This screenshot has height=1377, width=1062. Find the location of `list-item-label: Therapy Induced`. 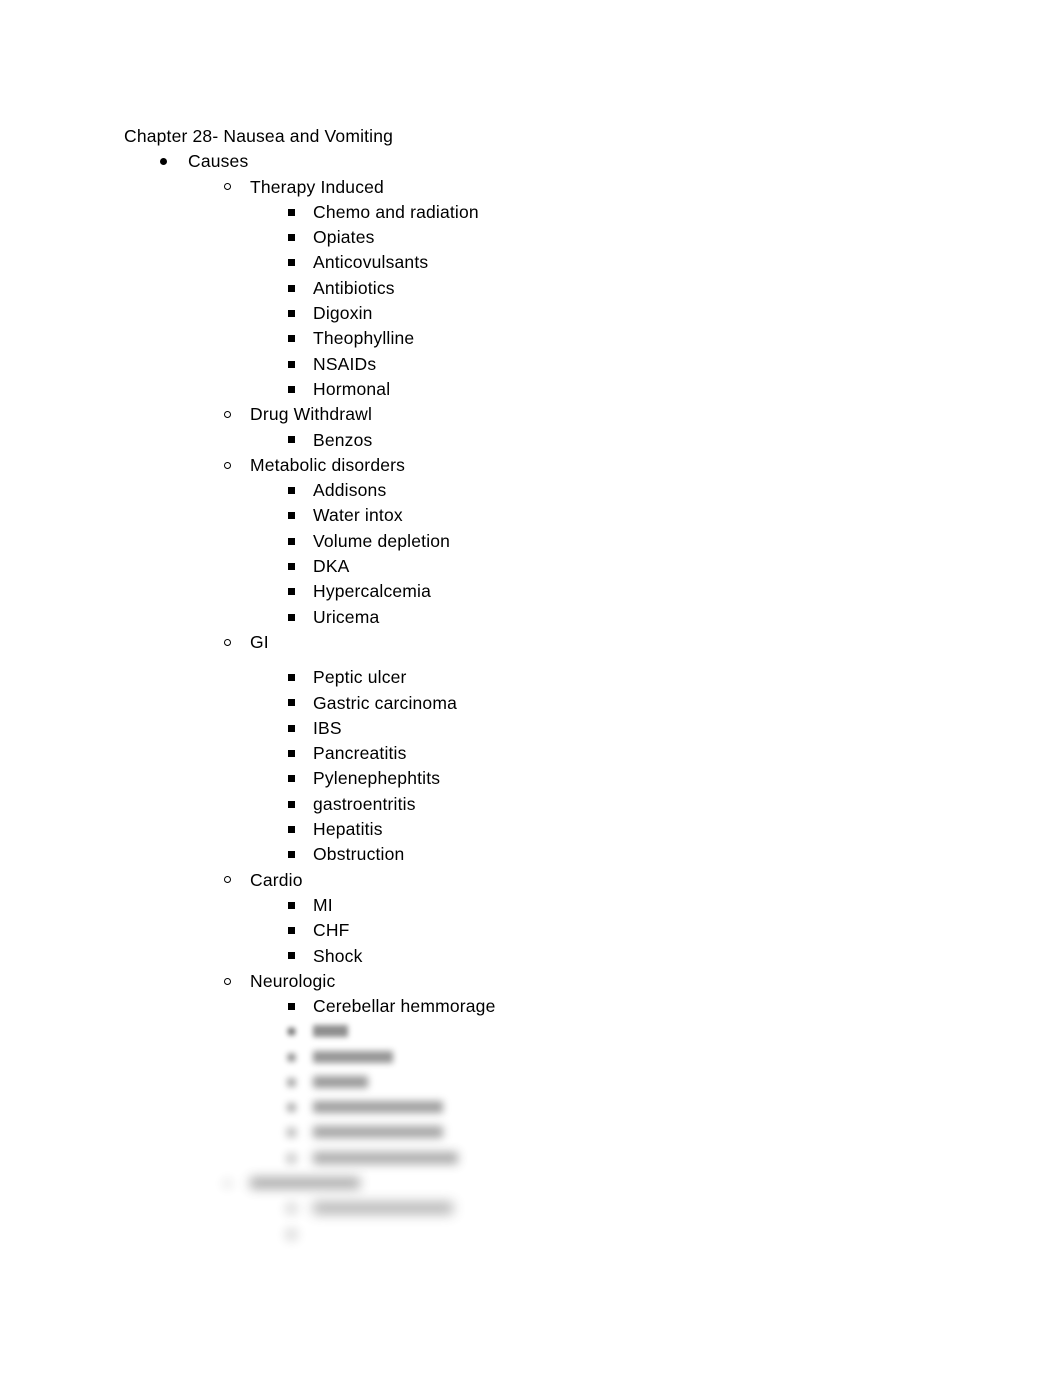

list-item-label: Therapy Induced is located at coordinates (317, 186).